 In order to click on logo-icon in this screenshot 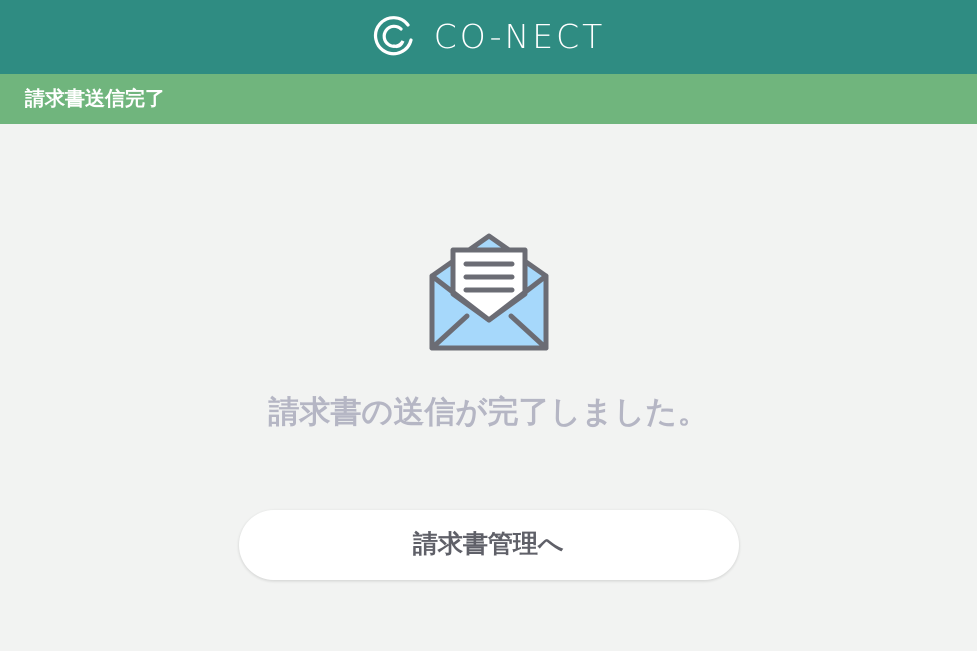, I will do `click(393, 37)`.